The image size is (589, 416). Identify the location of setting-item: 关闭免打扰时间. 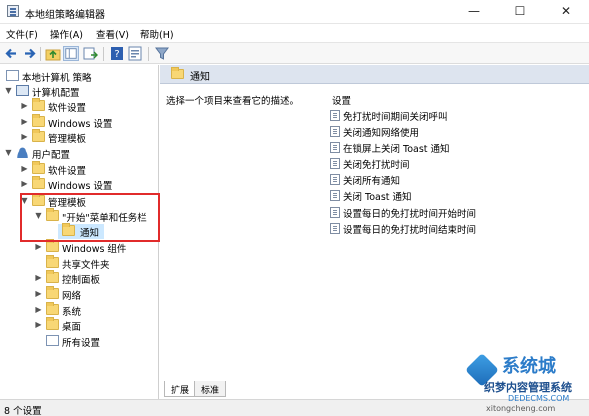
(430, 163).